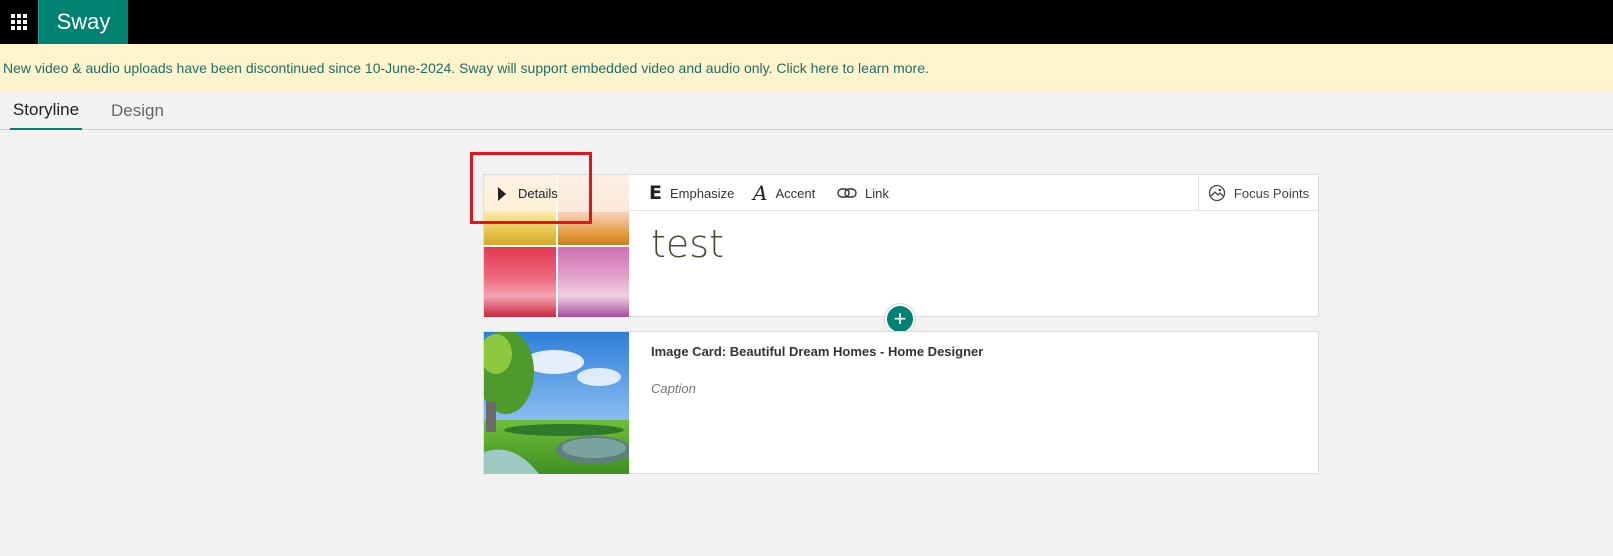 Image resolution: width=1613 pixels, height=556 pixels. What do you see at coordinates (1217, 193) in the screenshot?
I see `focus-points-icon` at bounding box center [1217, 193].